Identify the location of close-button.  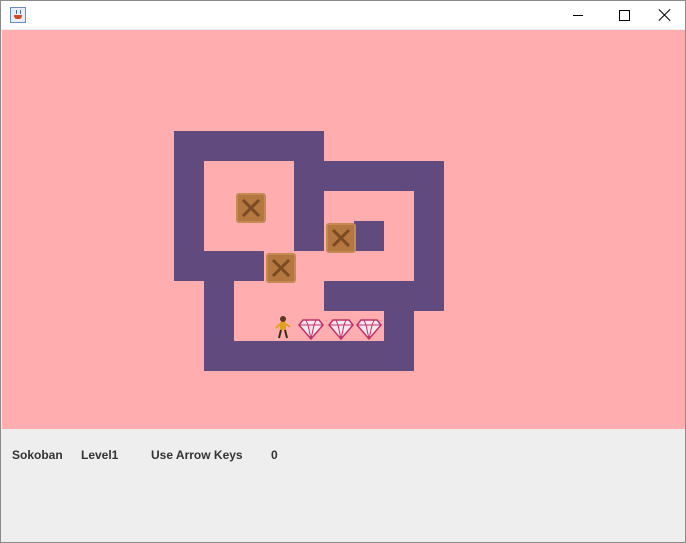
(663, 15).